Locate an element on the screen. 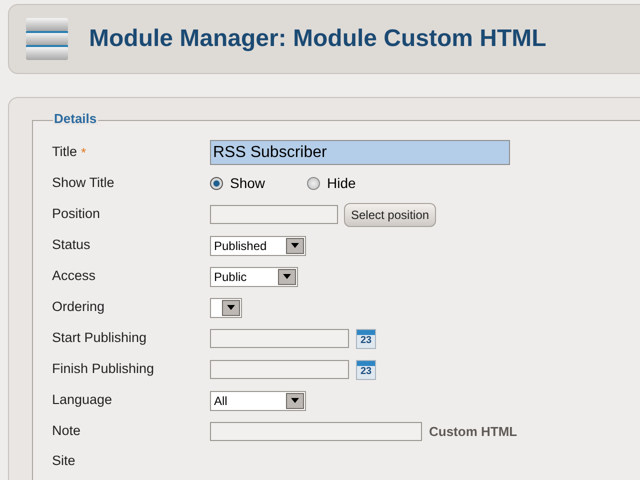 The width and height of the screenshot is (640, 480). title-field: RSS Subscriber is located at coordinates (360, 152).